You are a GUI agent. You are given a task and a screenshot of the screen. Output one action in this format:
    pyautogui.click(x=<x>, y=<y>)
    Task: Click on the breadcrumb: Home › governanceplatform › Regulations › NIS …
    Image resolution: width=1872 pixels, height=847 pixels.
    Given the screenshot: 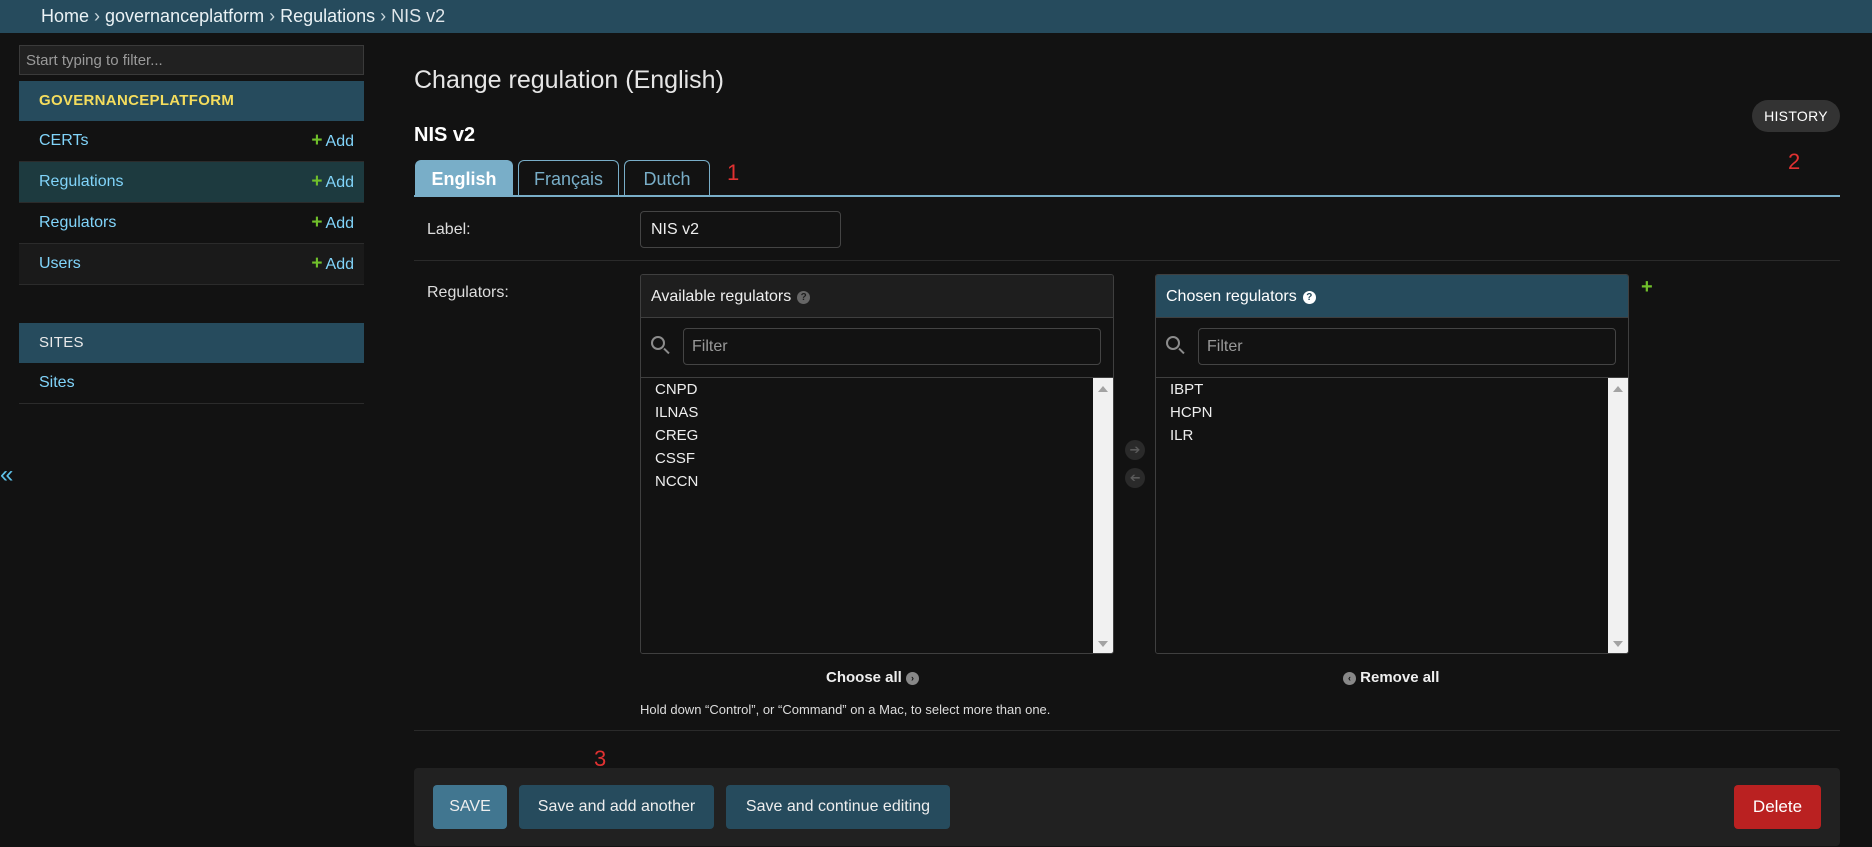 What is the action you would take?
    pyautogui.click(x=936, y=16)
    